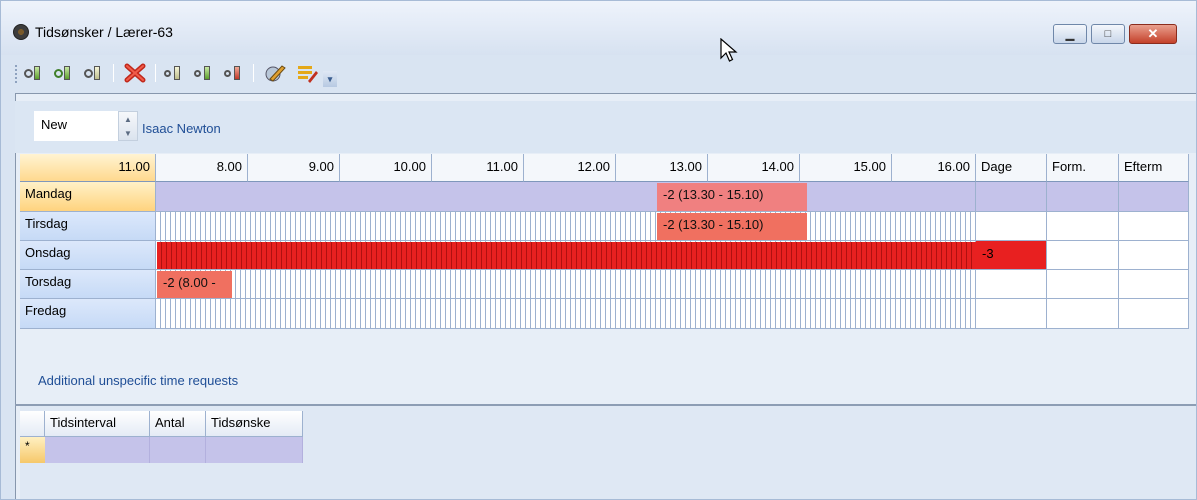 Image resolution: width=1197 pixels, height=500 pixels. I want to click on hour-header: 10.00, so click(386, 168).